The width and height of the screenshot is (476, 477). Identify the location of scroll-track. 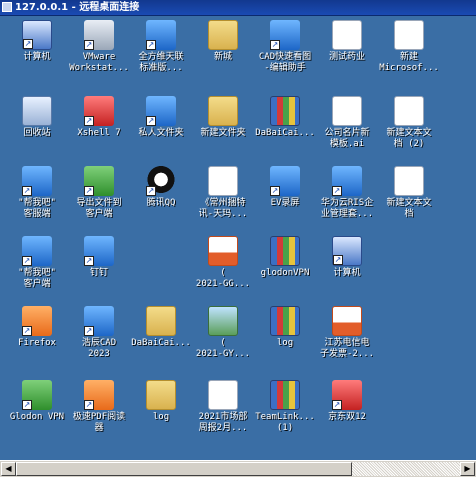
(406, 469).